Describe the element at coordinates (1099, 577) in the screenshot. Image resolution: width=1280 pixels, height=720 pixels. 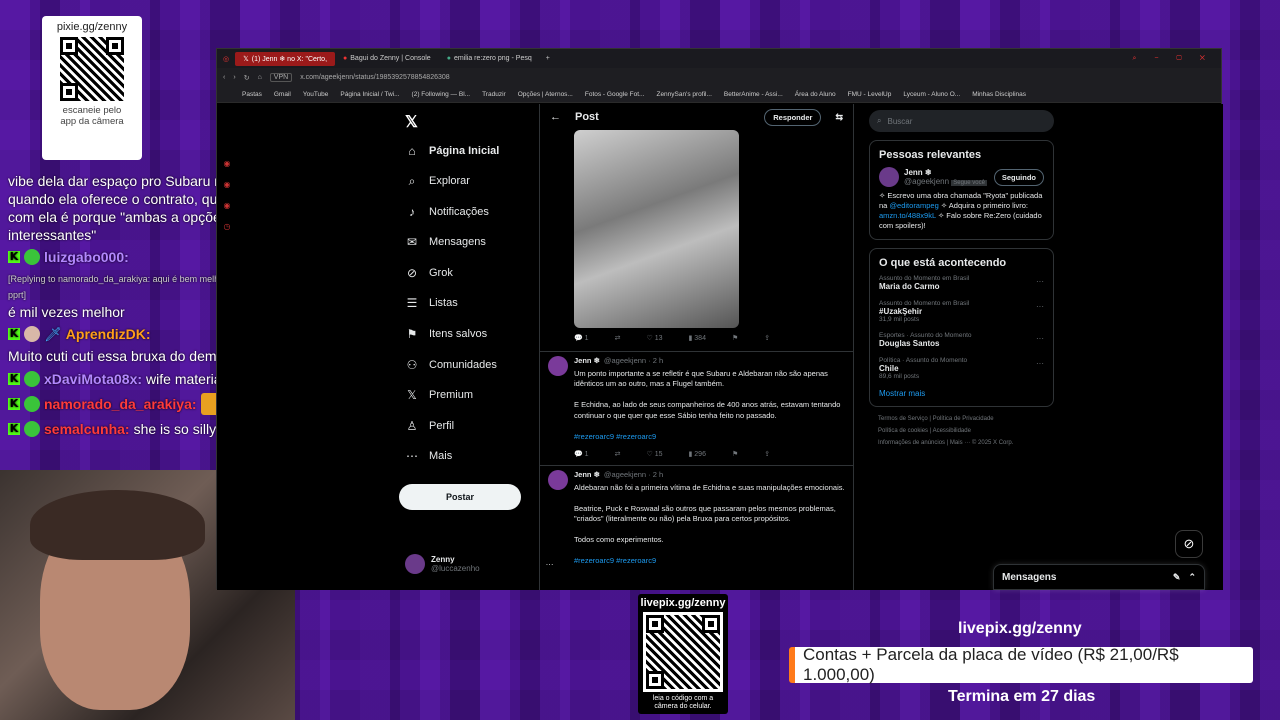
I see `messages-drawer: Mensagens ✎ ⌃` at that location.